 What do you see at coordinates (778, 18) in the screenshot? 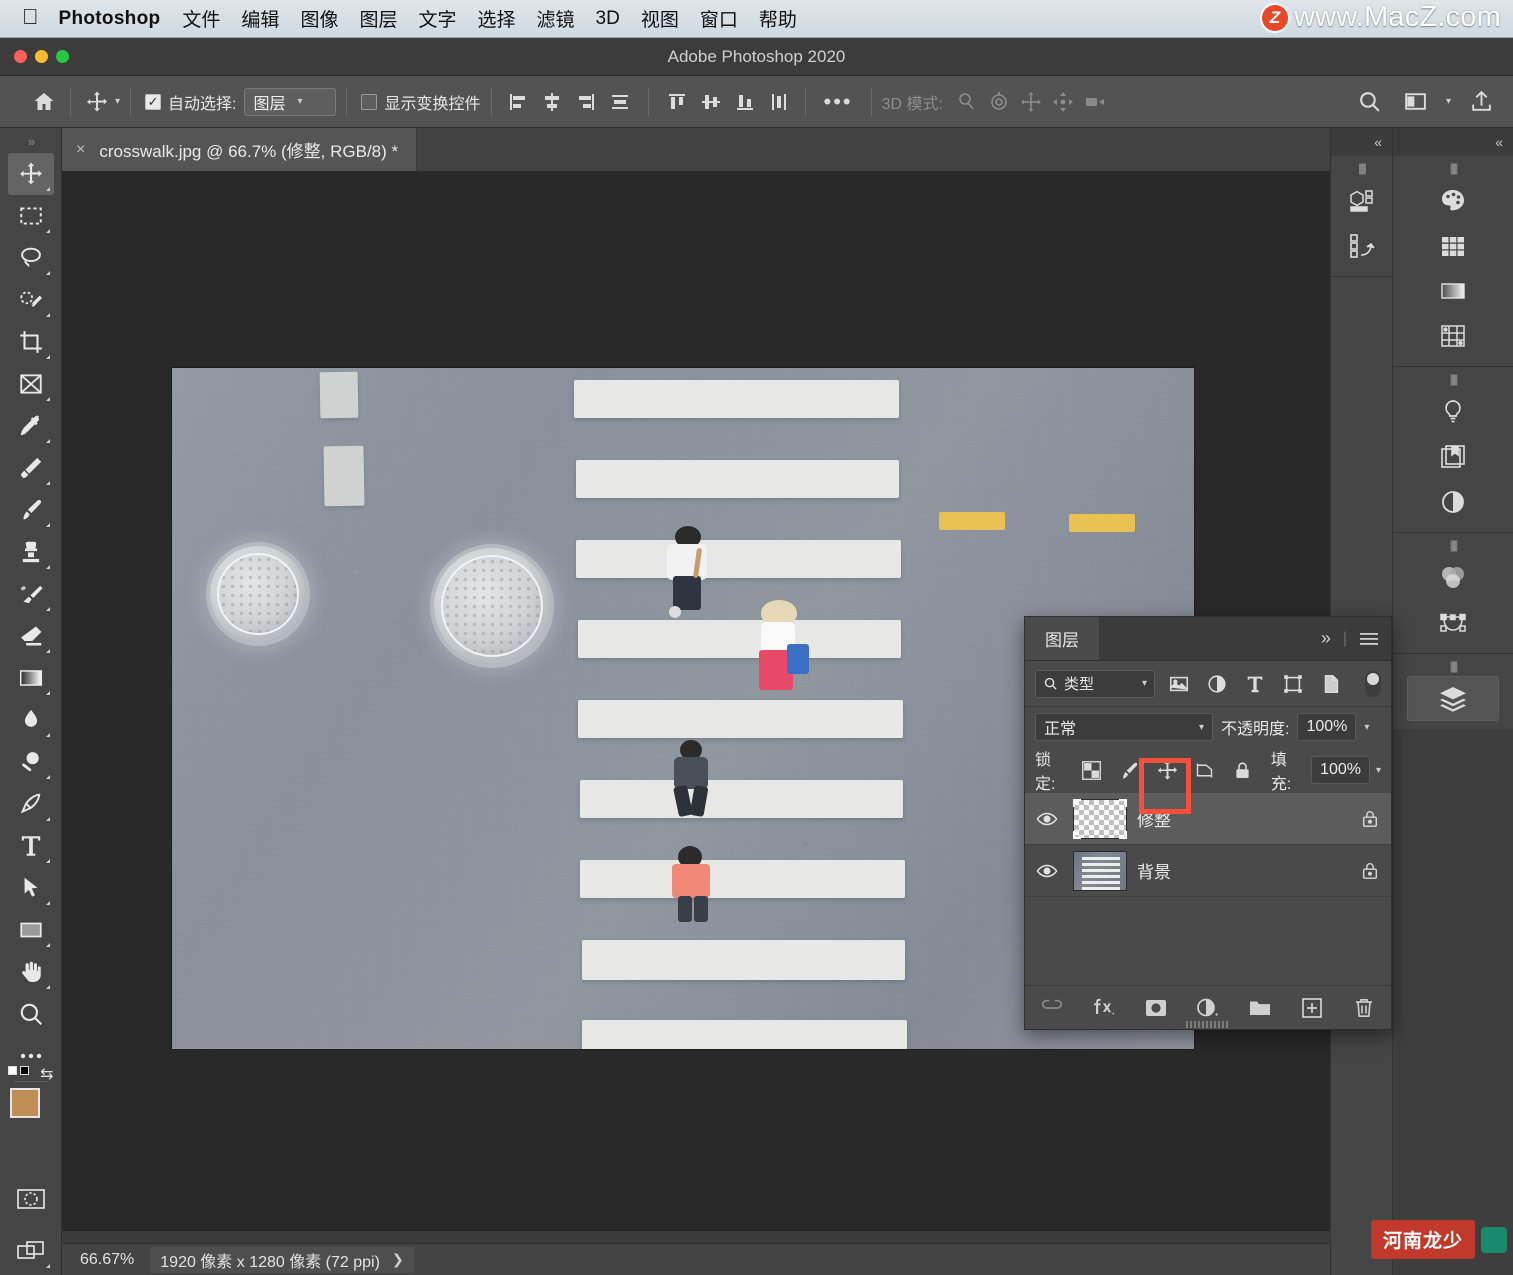
I see `menu-item-help: 帮助` at bounding box center [778, 18].